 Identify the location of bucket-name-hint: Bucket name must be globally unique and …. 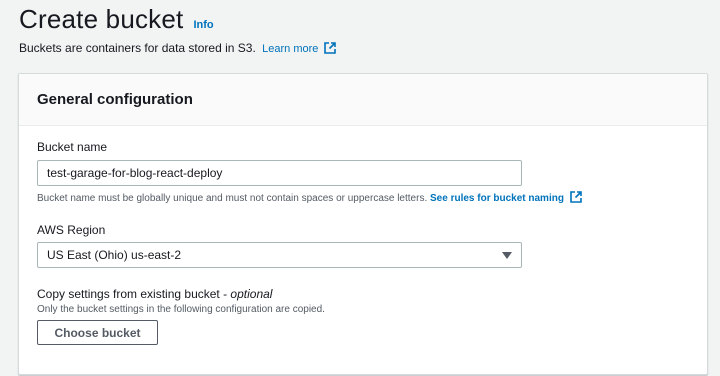
(309, 197).